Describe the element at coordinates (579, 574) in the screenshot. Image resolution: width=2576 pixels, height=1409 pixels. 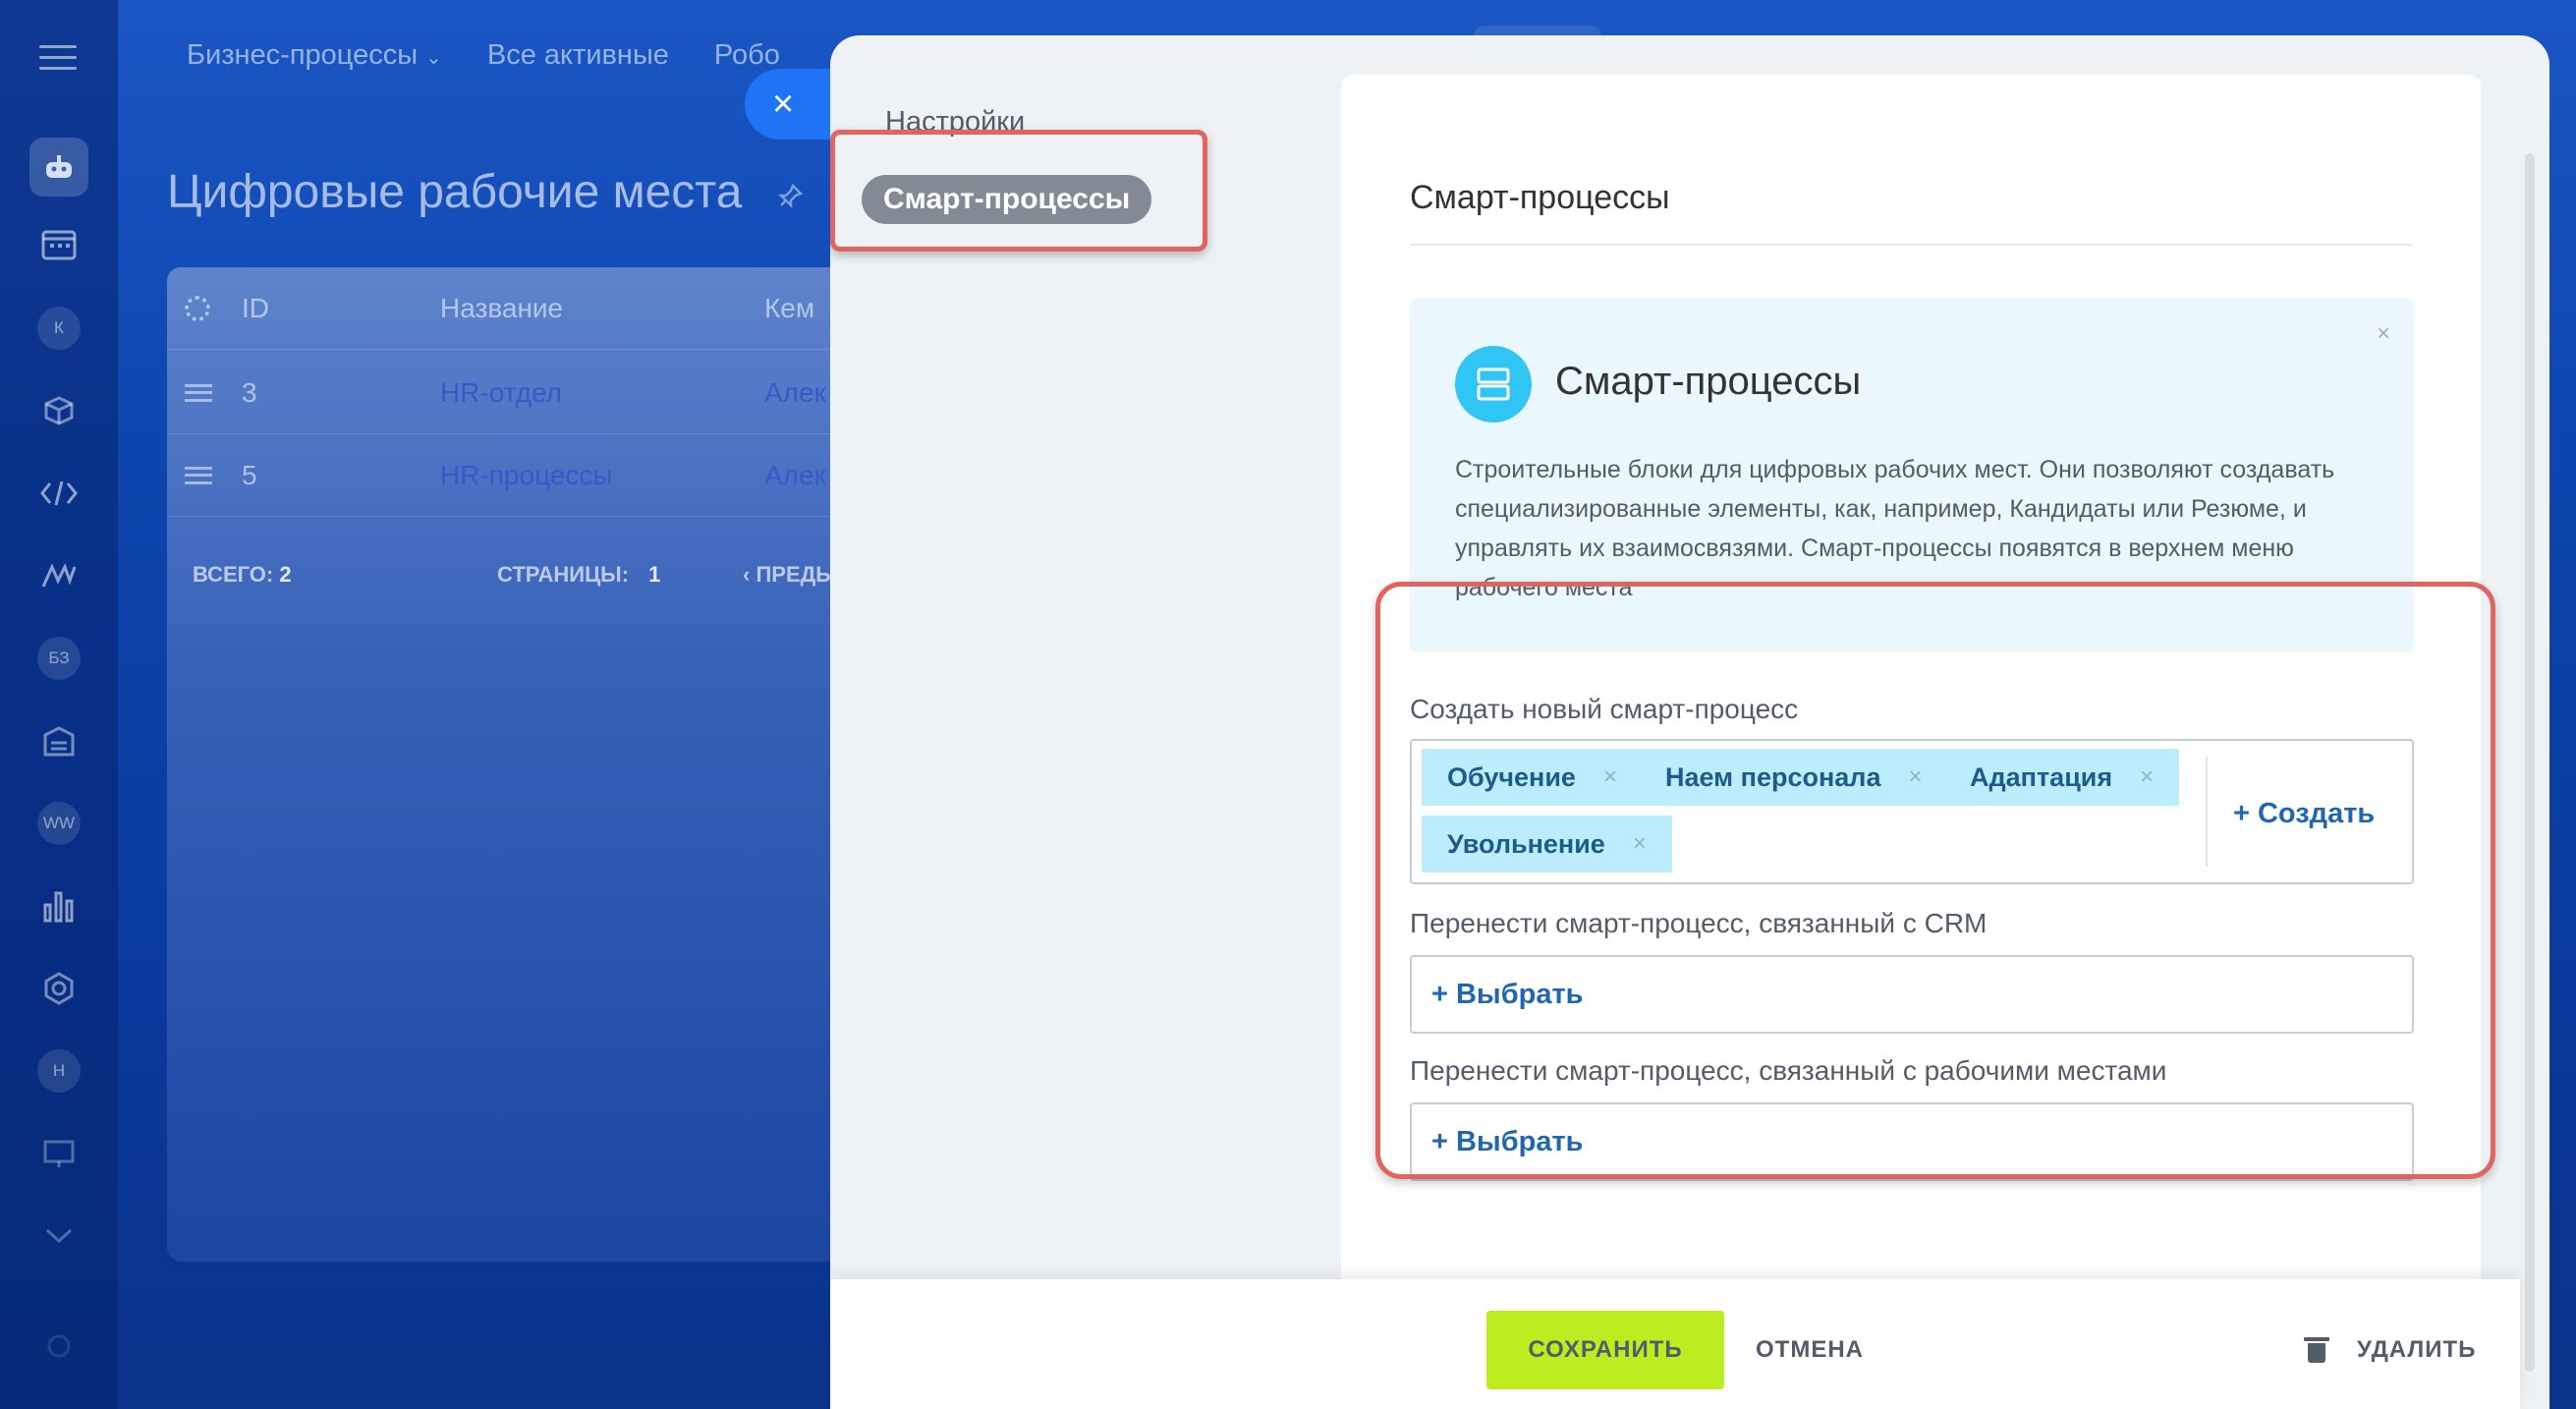
I see `pages-count: СТРАНИЦЫ: 1` at that location.